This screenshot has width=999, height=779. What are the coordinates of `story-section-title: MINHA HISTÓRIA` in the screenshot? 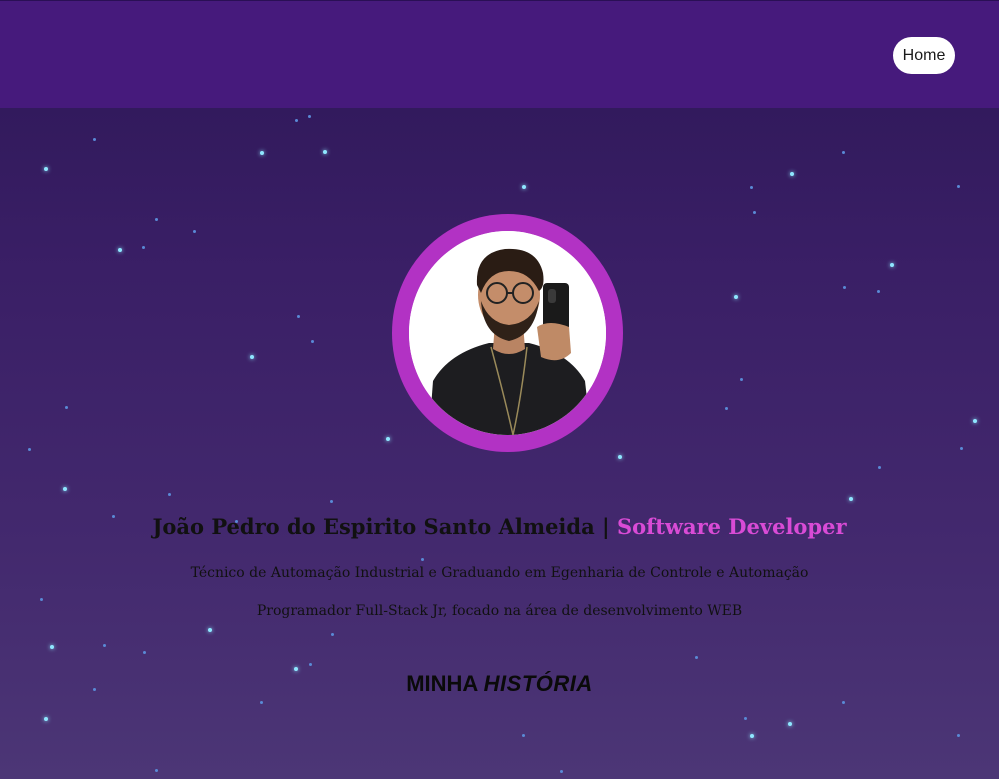 It's located at (499, 684).